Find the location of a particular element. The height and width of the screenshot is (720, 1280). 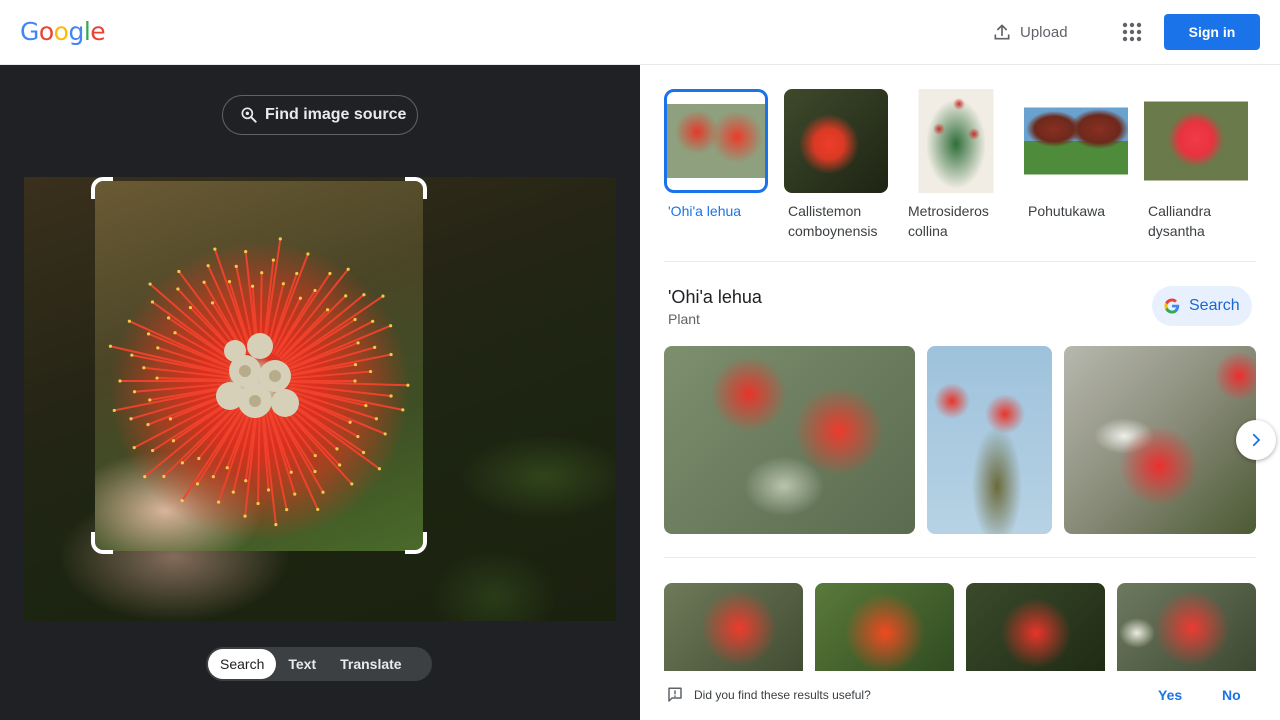

lens-mode-switcher: Search Text Translate is located at coordinates (319, 664).